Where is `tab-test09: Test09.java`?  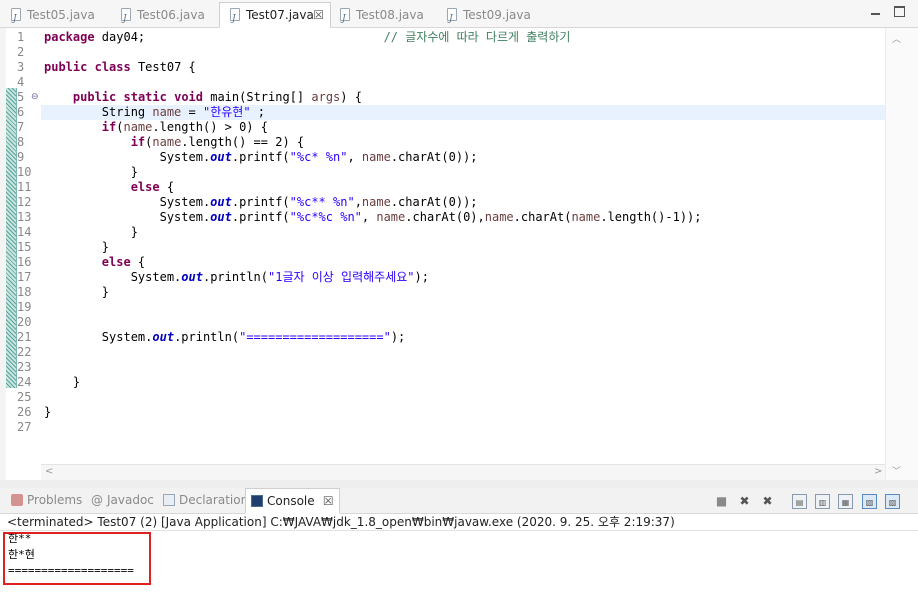 tab-test09: Test09.java is located at coordinates (484, 17).